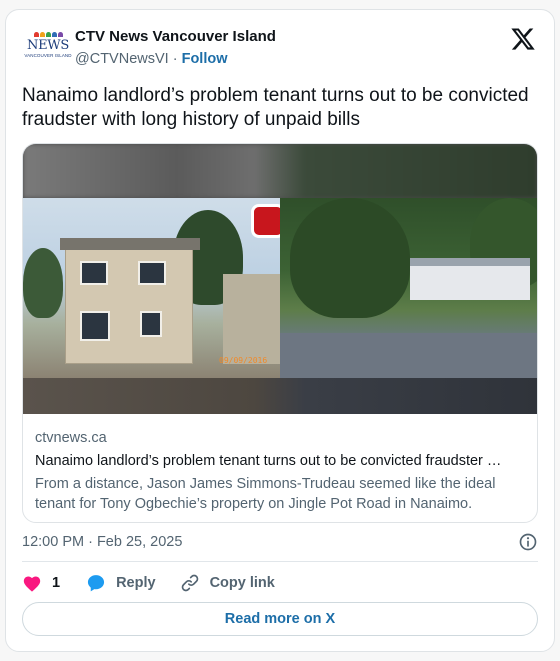 The height and width of the screenshot is (661, 560). What do you see at coordinates (175, 37) in the screenshot?
I see `account-name: CTV News Vancouver Island` at bounding box center [175, 37].